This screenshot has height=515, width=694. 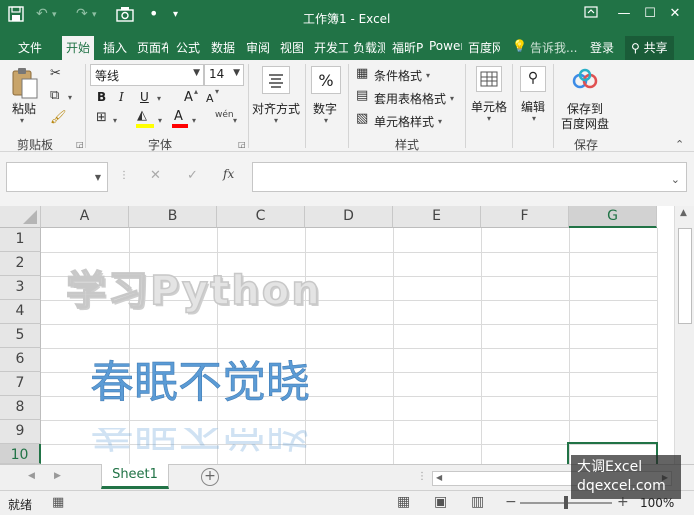 What do you see at coordinates (188, 47) in the screenshot?
I see `tab-formulas: 公式` at bounding box center [188, 47].